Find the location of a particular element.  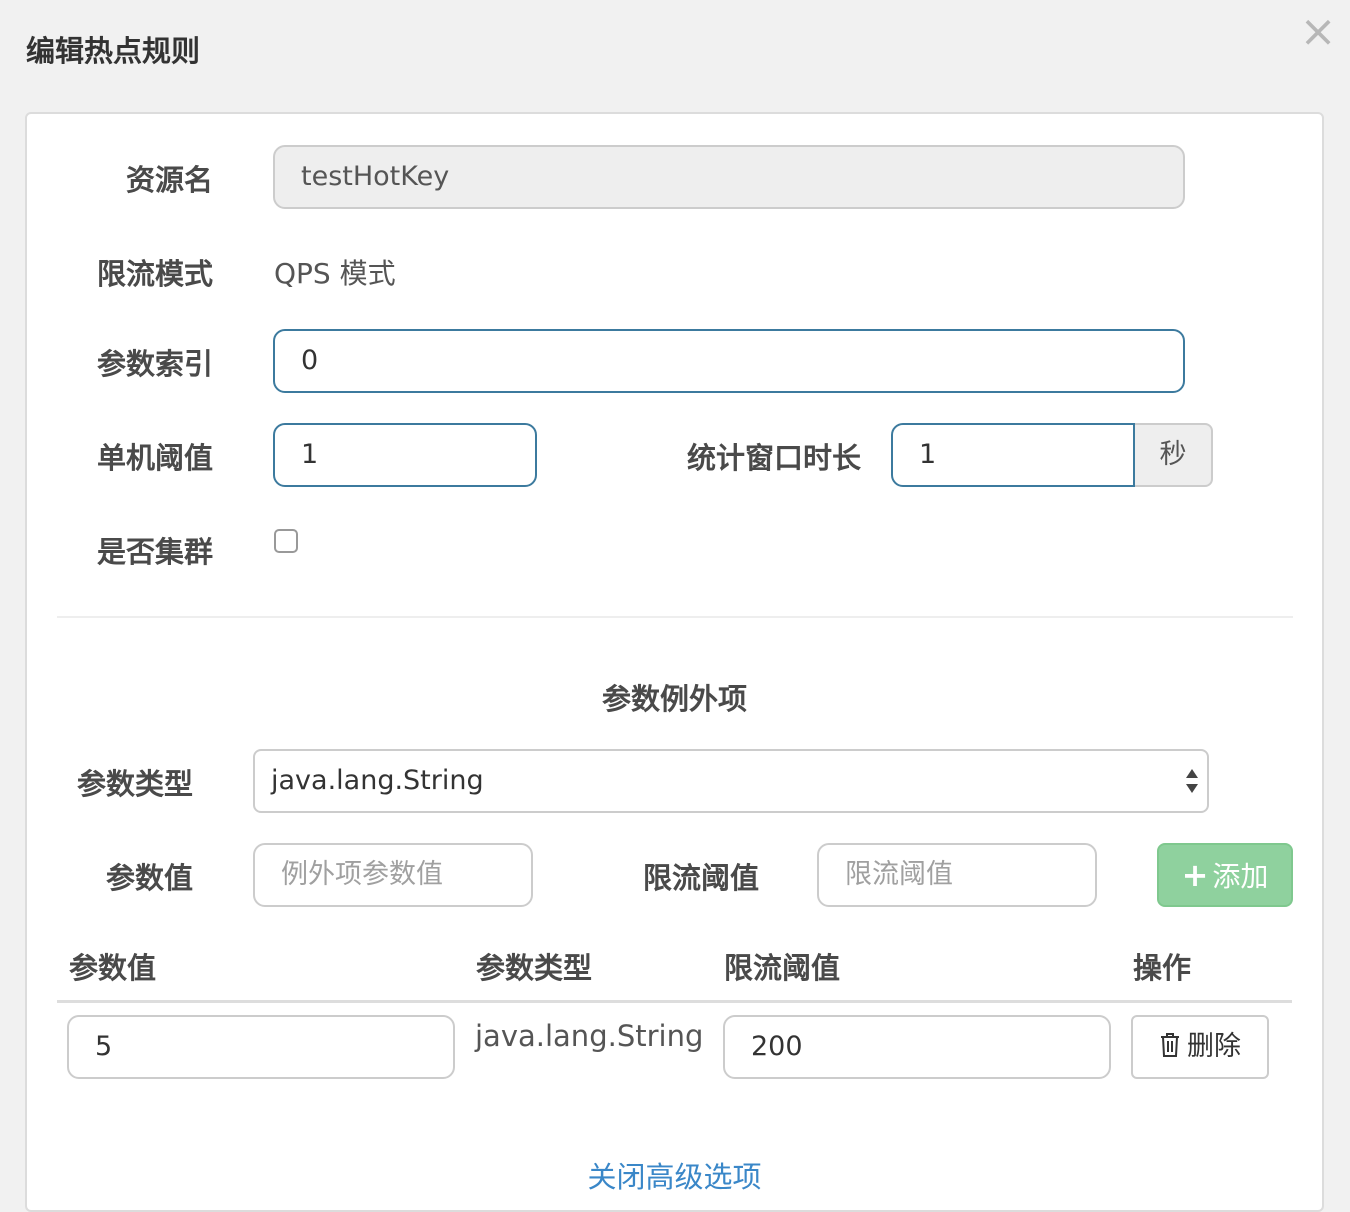

col-header-param-value: 参数值 is located at coordinates (113, 968).